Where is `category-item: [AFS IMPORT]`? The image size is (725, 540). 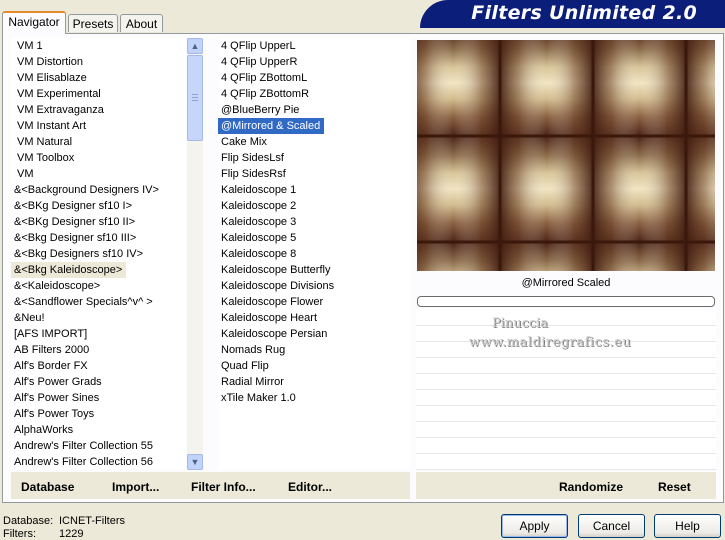
category-item: [AFS IMPORT] is located at coordinates (98, 334).